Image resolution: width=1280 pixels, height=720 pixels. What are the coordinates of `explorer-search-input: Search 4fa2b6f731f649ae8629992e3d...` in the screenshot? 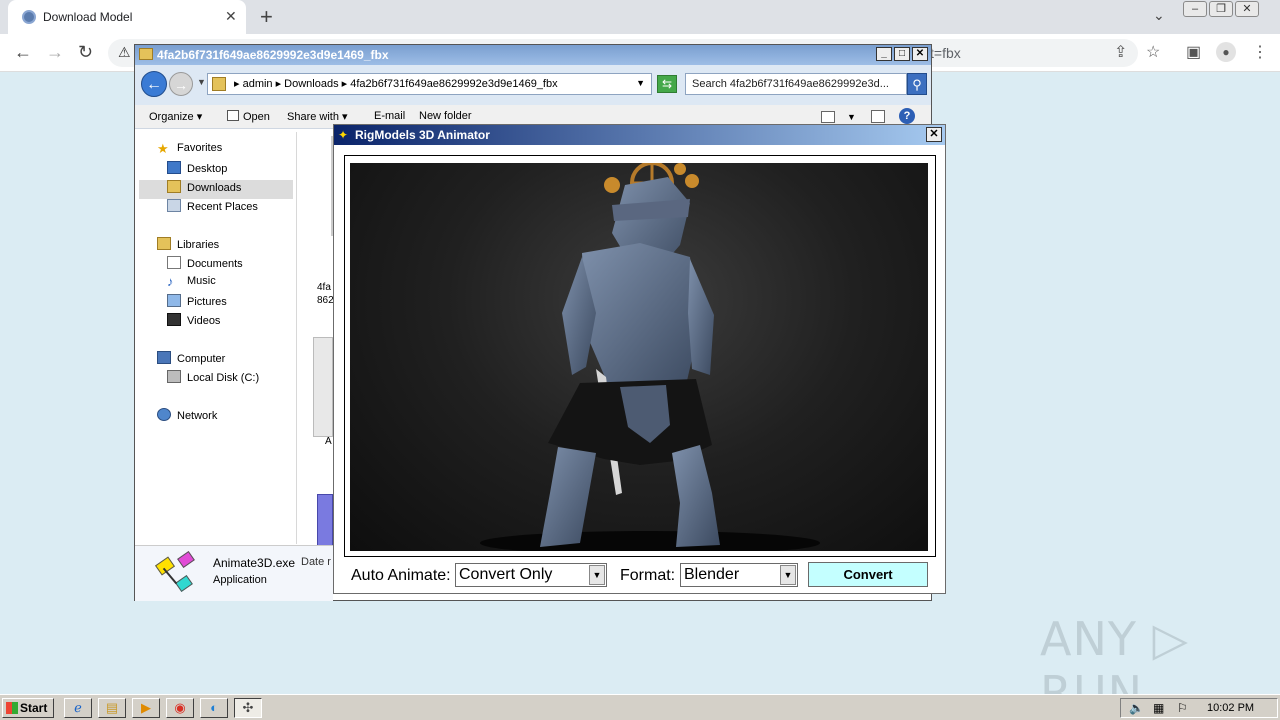 It's located at (796, 84).